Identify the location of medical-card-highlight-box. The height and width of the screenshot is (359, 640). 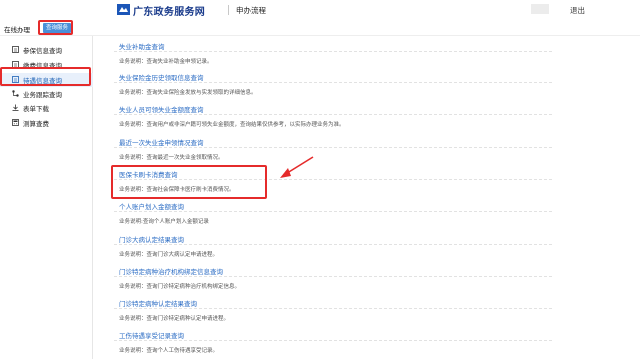
(189, 182).